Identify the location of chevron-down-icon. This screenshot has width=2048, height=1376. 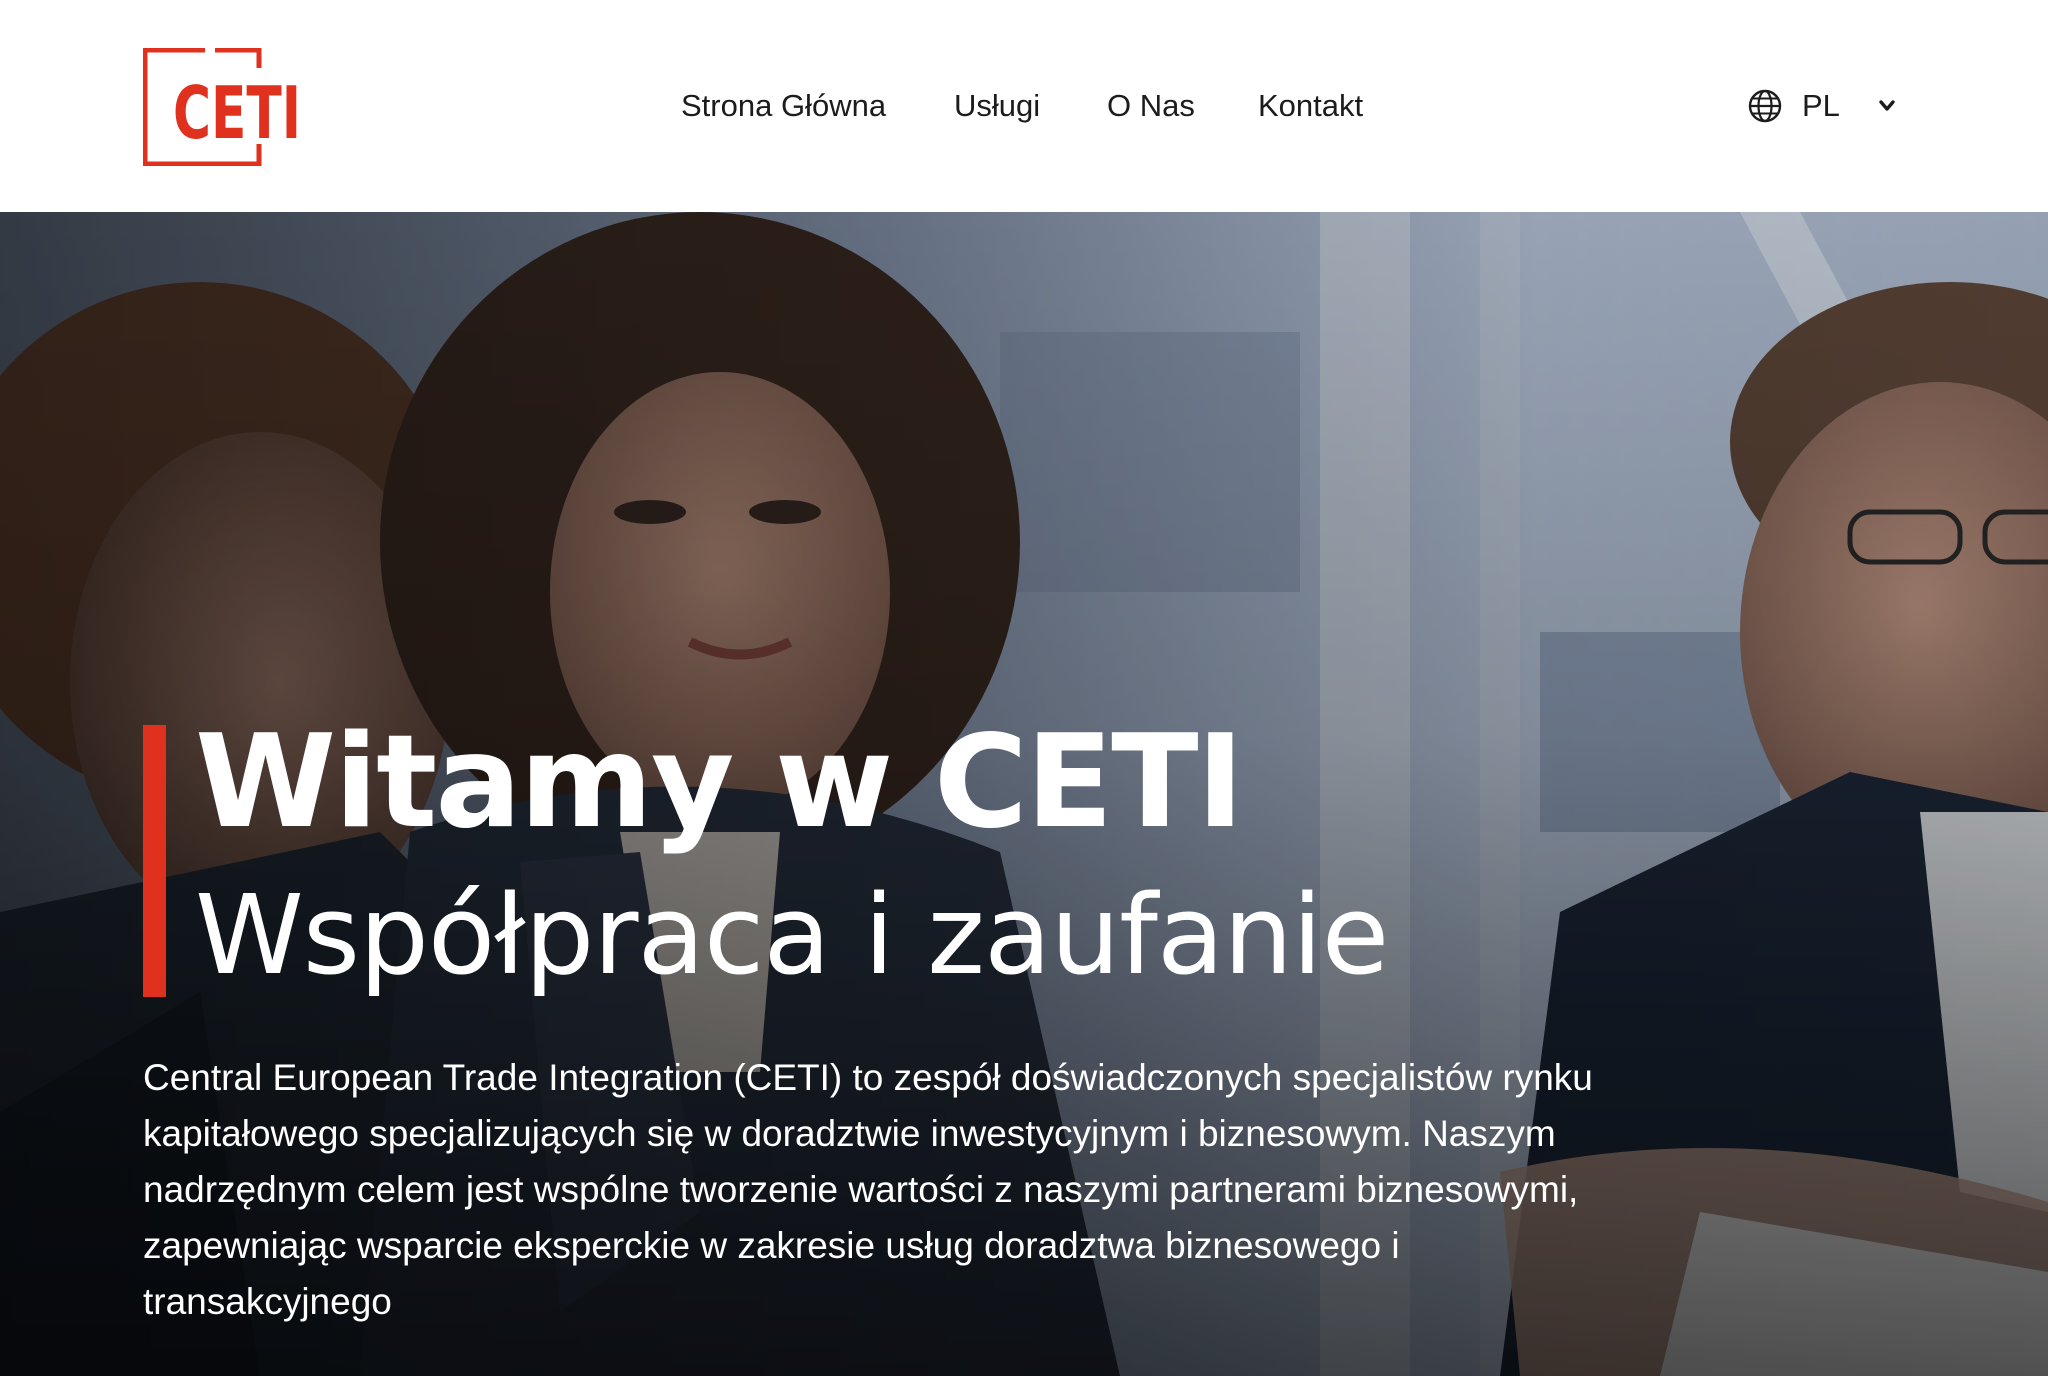
(1887, 105).